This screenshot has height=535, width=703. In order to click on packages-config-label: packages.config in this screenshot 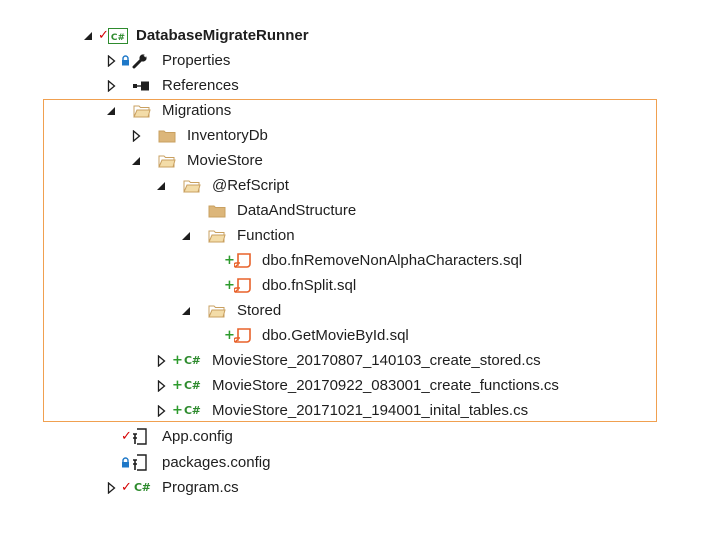, I will do `click(216, 462)`.